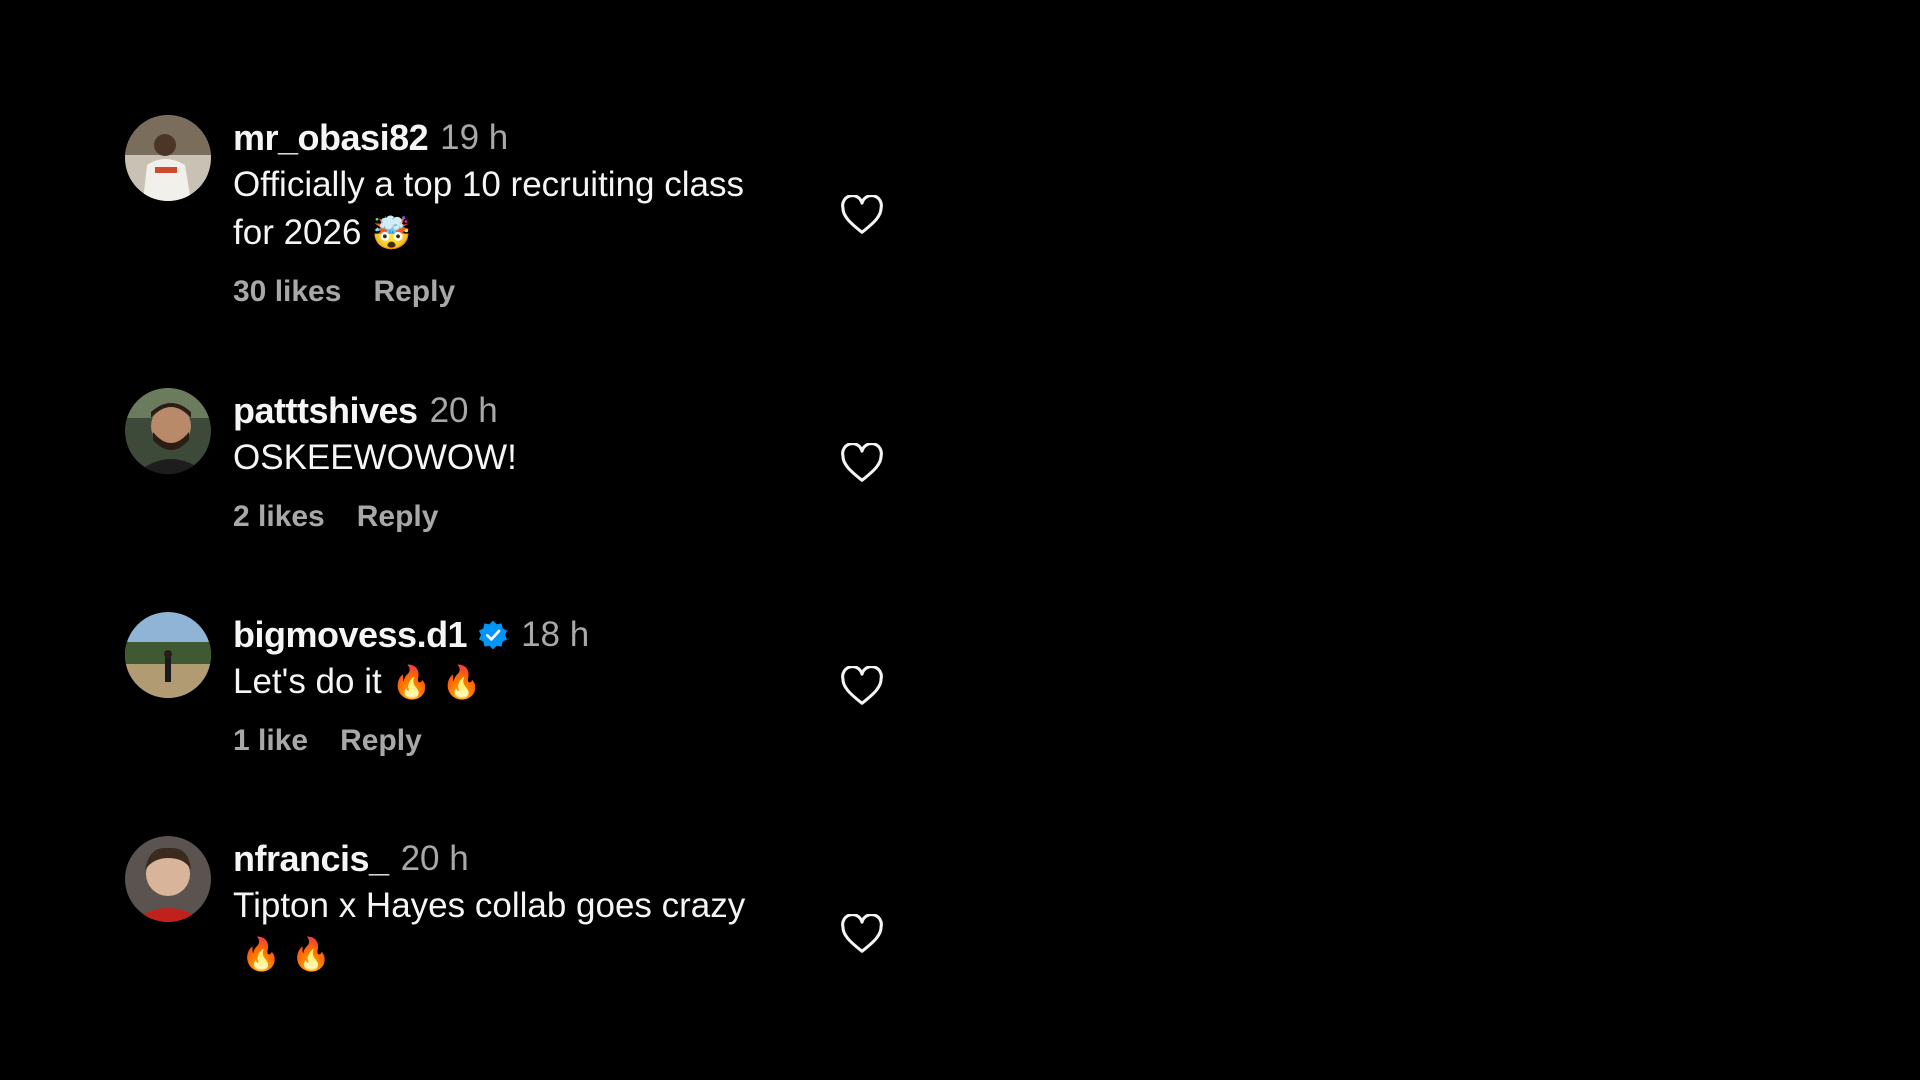 The height and width of the screenshot is (1080, 1920). What do you see at coordinates (518, 930) in the screenshot?
I see `comment-text: Tipton x Hayes collab goes crazy 🔥 🔥` at bounding box center [518, 930].